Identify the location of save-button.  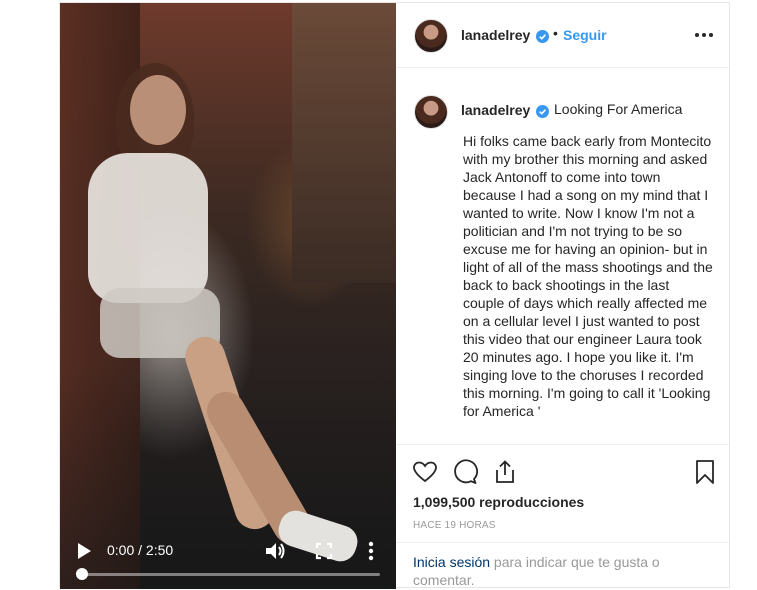
(705, 472).